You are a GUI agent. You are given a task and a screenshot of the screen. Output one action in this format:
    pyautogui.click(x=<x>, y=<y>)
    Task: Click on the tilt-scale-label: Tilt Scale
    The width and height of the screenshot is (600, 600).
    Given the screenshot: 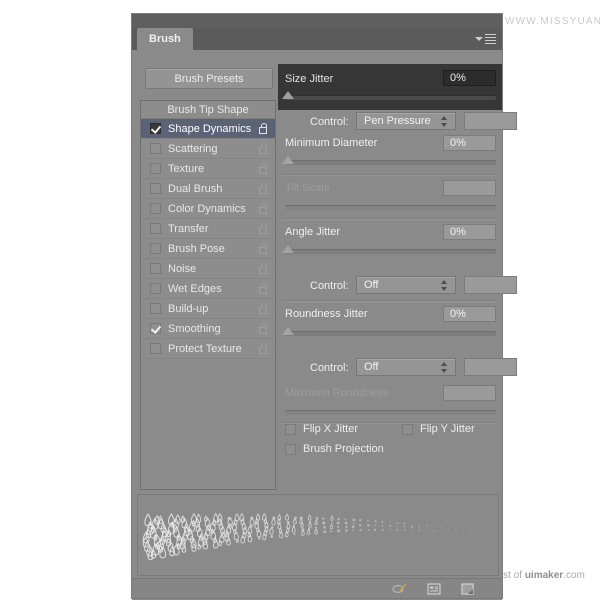 What is the action you would take?
    pyautogui.click(x=307, y=188)
    